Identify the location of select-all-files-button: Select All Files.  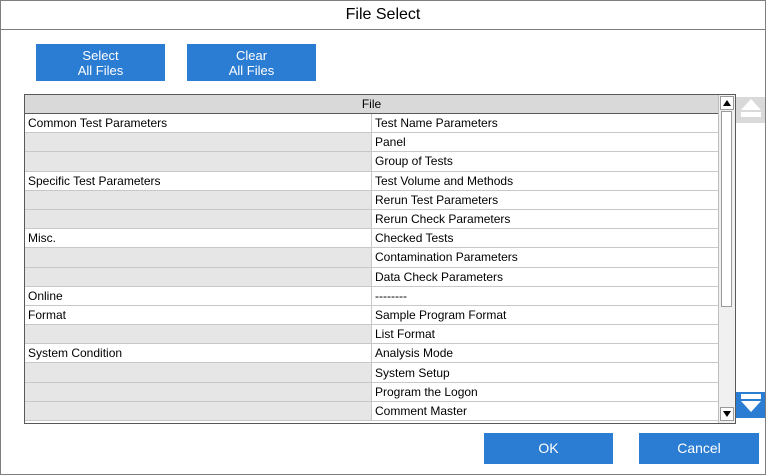
(100, 62).